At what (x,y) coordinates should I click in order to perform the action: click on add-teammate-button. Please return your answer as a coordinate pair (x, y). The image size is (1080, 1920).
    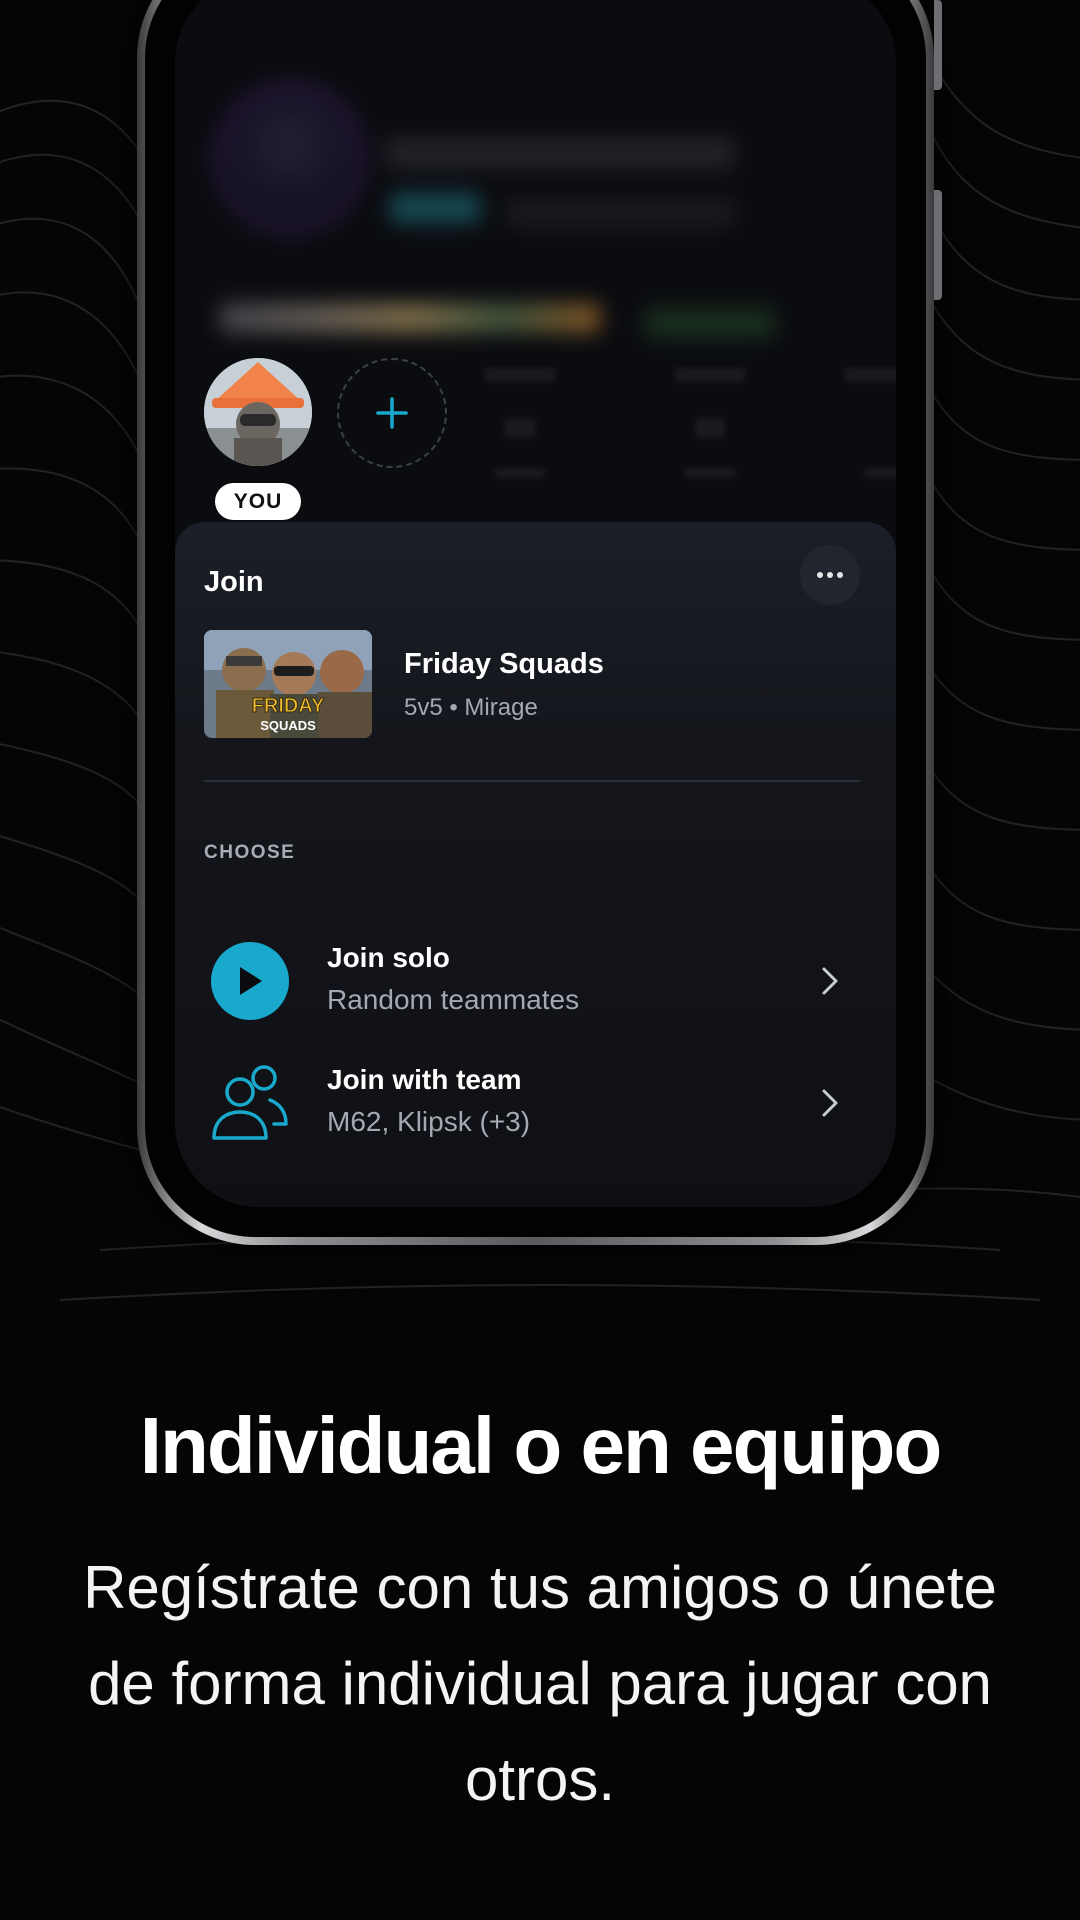
    Looking at the image, I should click on (392, 413).